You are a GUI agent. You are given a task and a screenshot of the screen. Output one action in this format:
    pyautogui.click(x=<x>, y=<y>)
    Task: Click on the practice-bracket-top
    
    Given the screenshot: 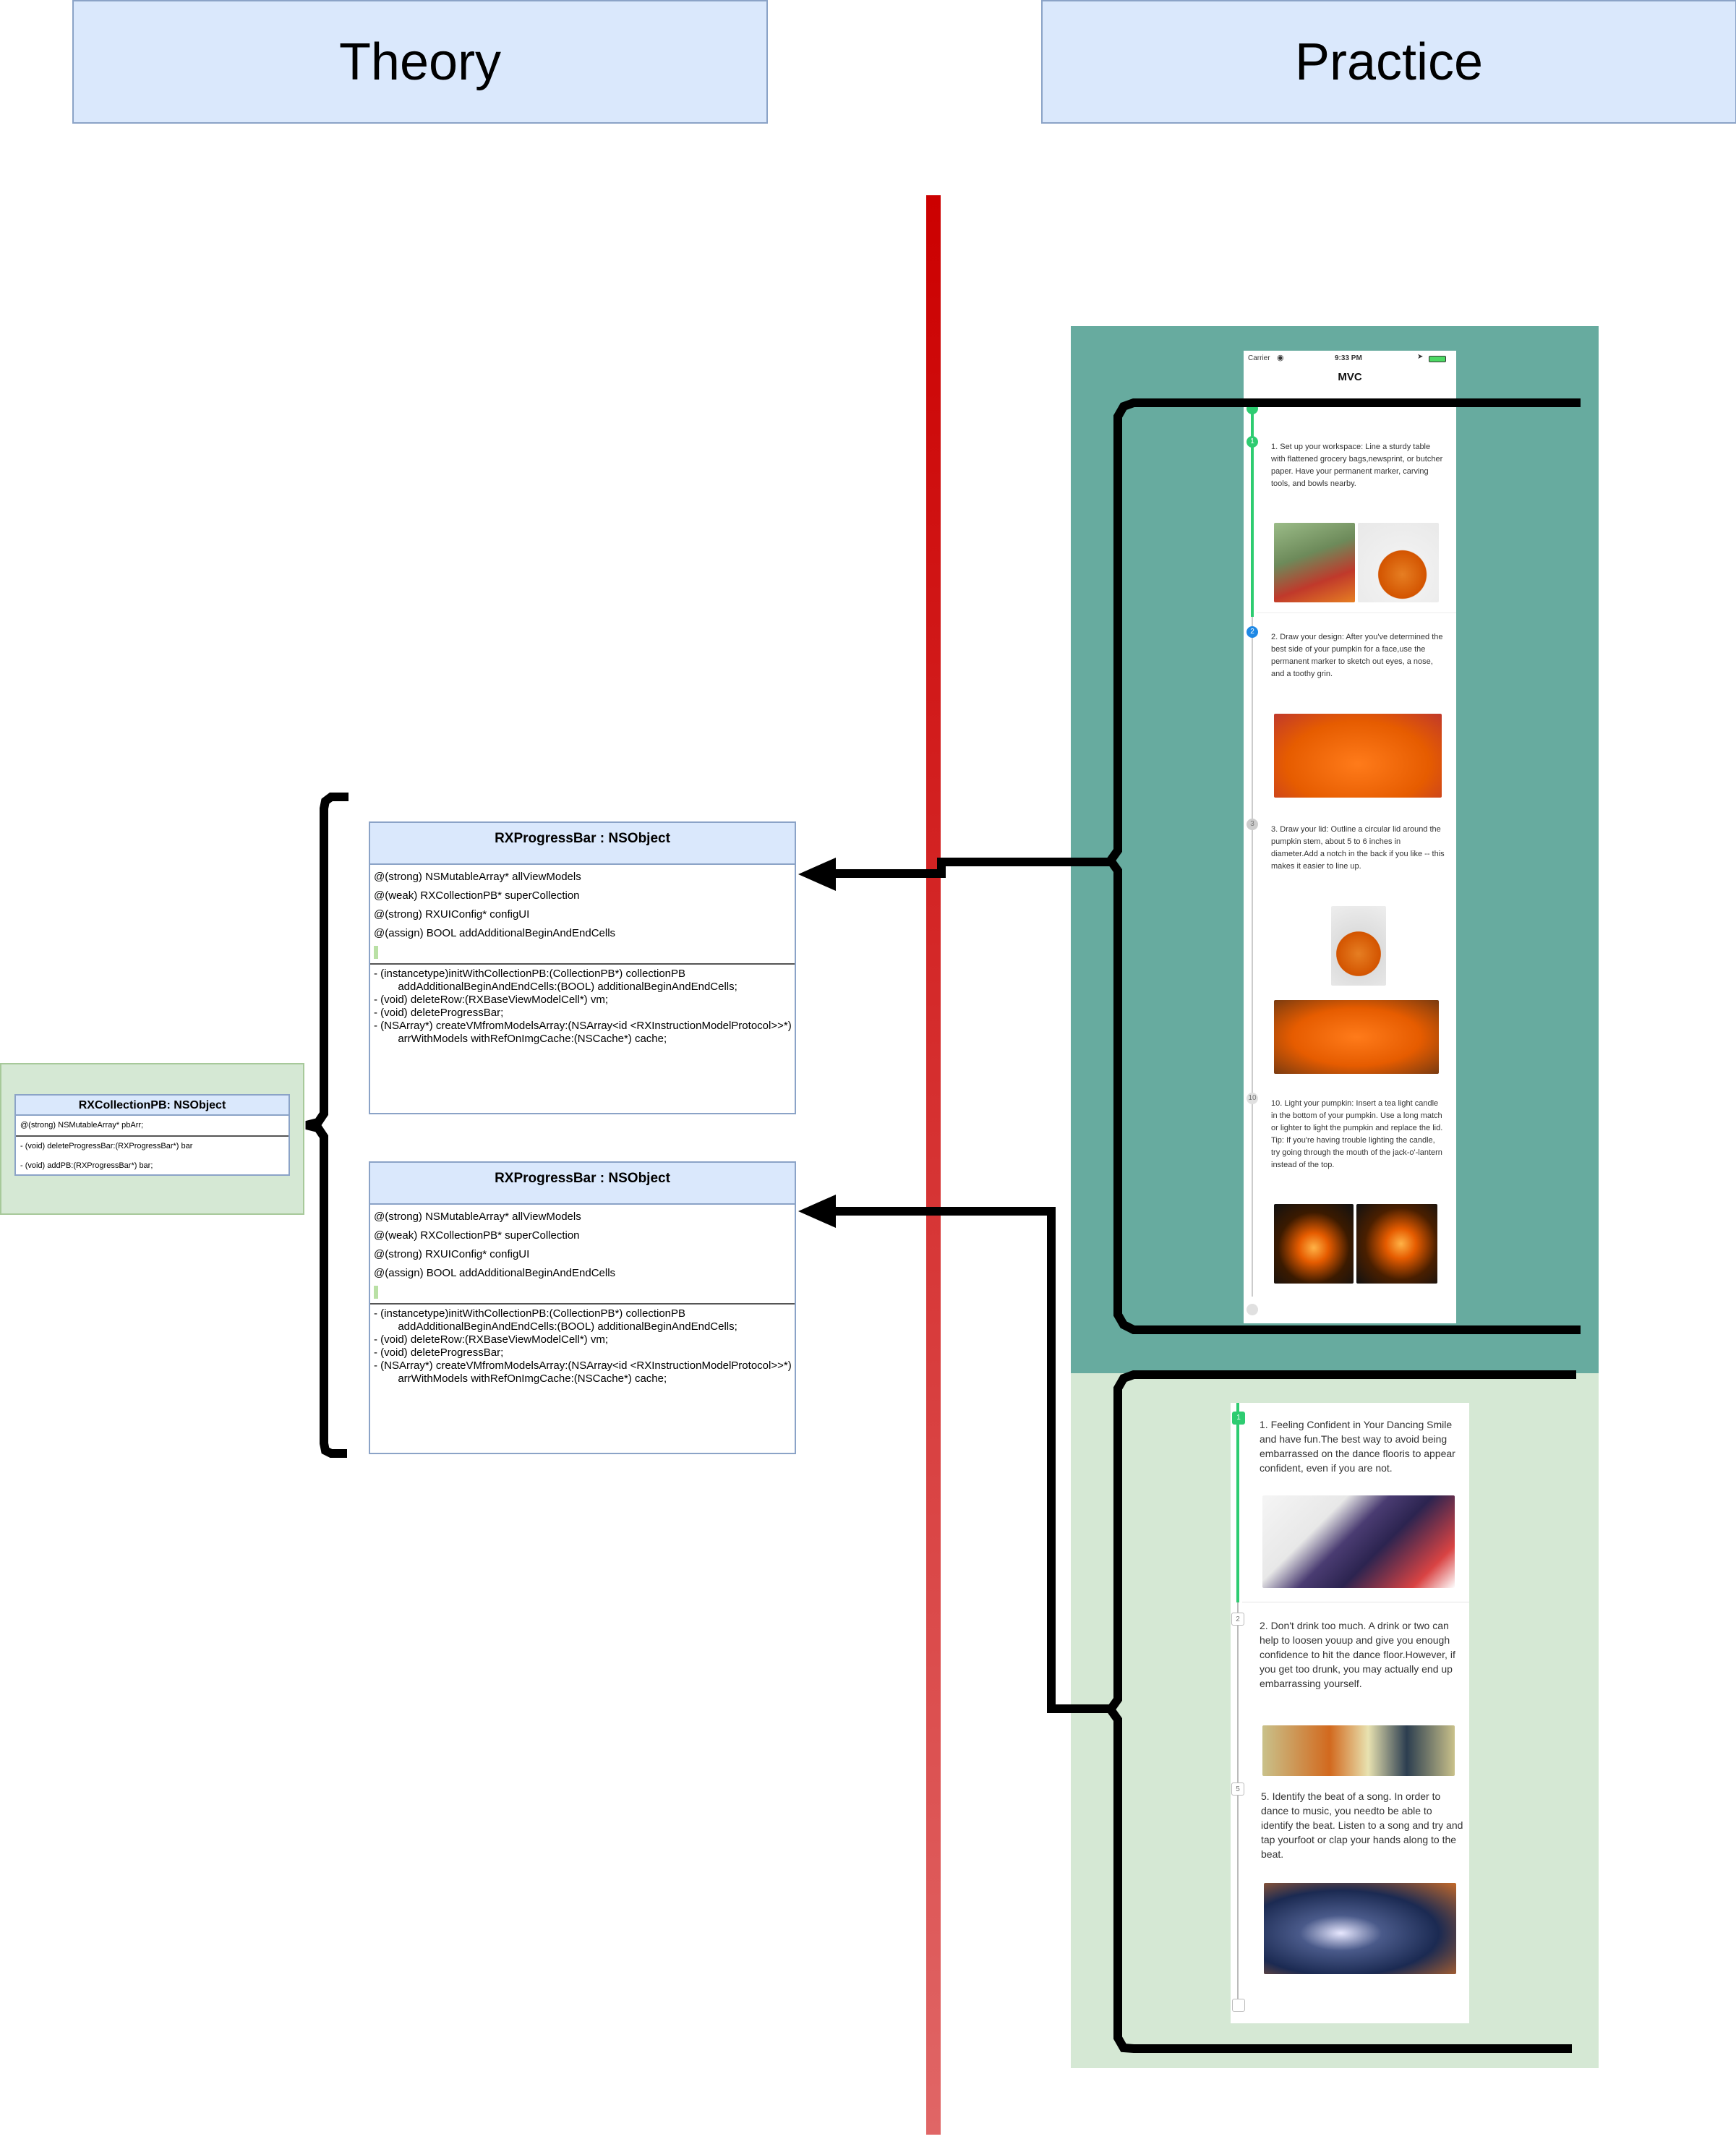 What is the action you would take?
    pyautogui.click(x=1343, y=866)
    